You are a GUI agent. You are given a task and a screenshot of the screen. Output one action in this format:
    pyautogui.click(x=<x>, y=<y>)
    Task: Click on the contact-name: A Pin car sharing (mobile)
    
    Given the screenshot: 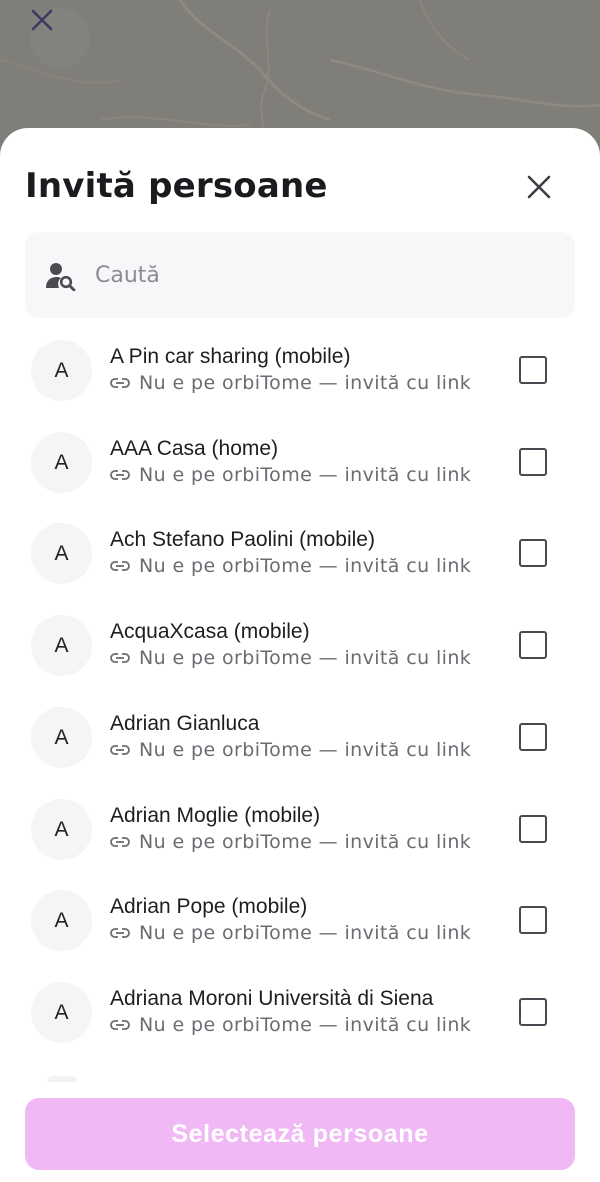 What is the action you would take?
    pyautogui.click(x=230, y=356)
    